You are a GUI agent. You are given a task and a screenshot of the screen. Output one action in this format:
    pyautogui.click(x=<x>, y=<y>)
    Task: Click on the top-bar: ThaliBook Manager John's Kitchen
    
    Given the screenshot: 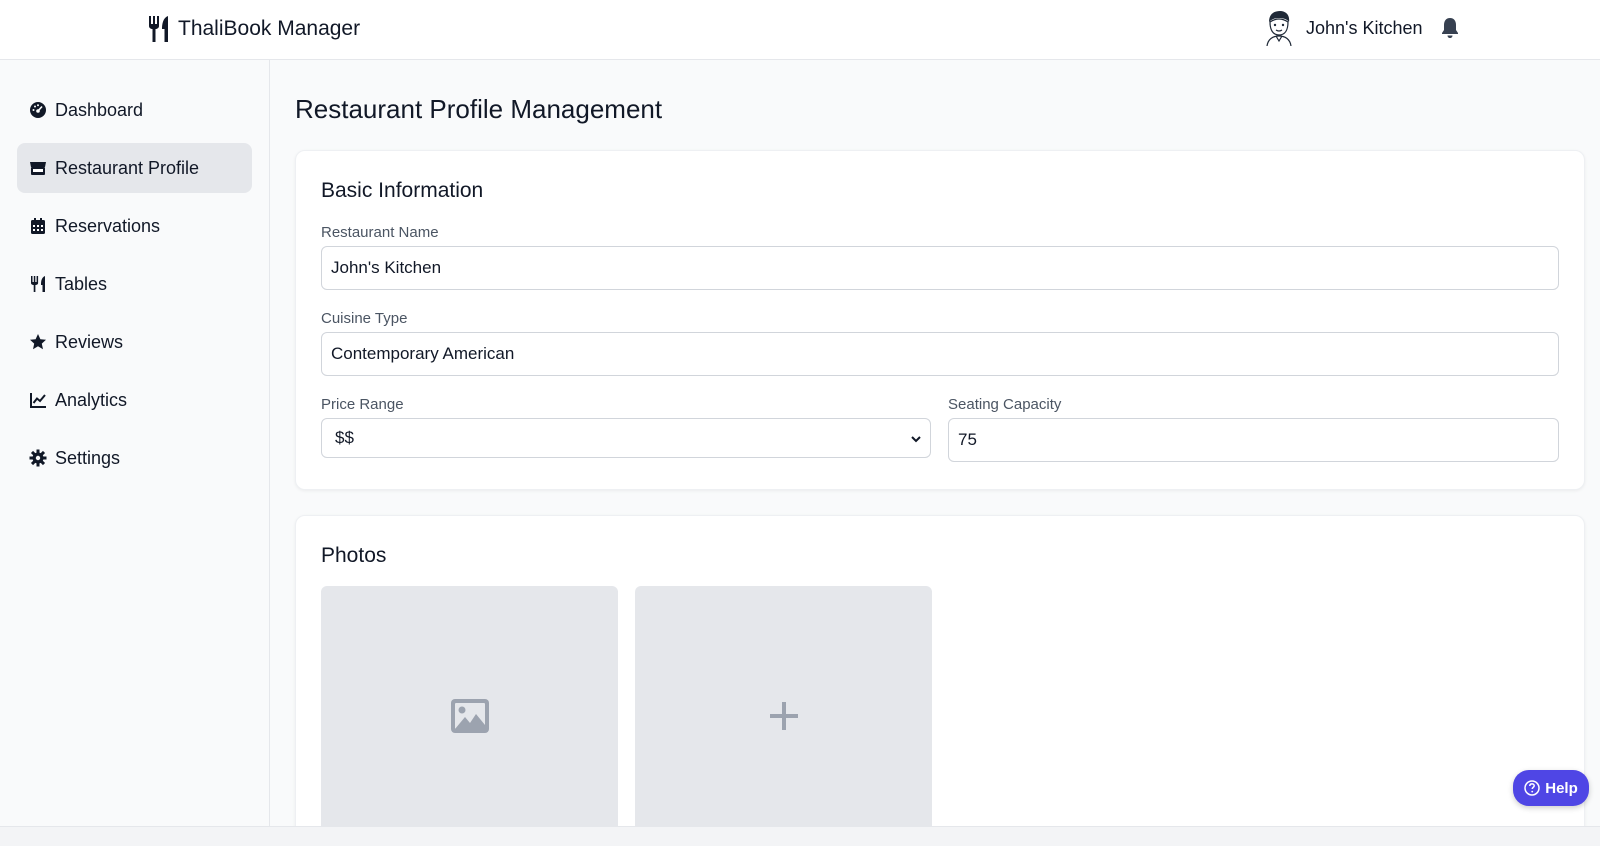 What is the action you would take?
    pyautogui.click(x=800, y=30)
    